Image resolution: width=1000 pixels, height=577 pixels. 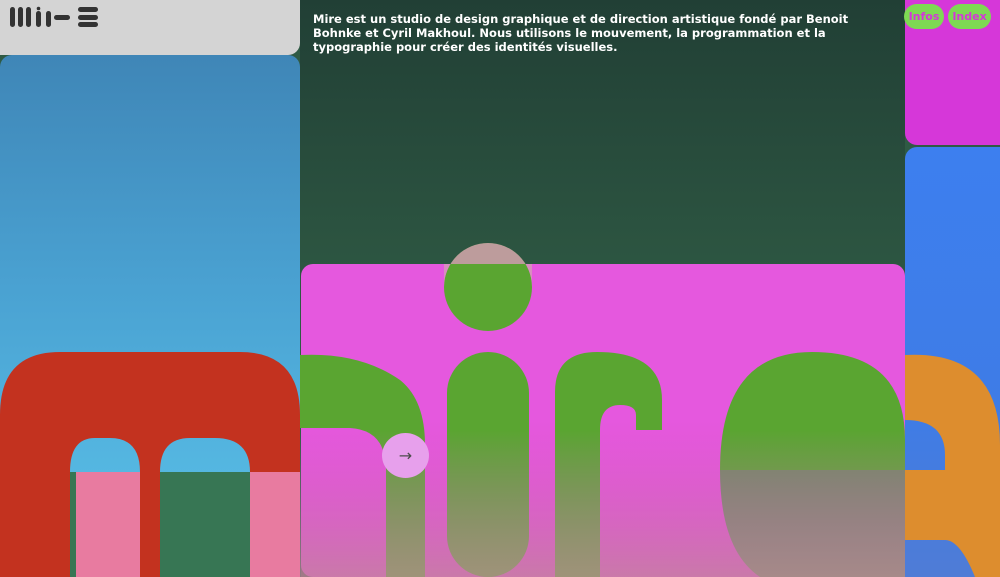 What do you see at coordinates (969, 16) in the screenshot?
I see `index-button: Index` at bounding box center [969, 16].